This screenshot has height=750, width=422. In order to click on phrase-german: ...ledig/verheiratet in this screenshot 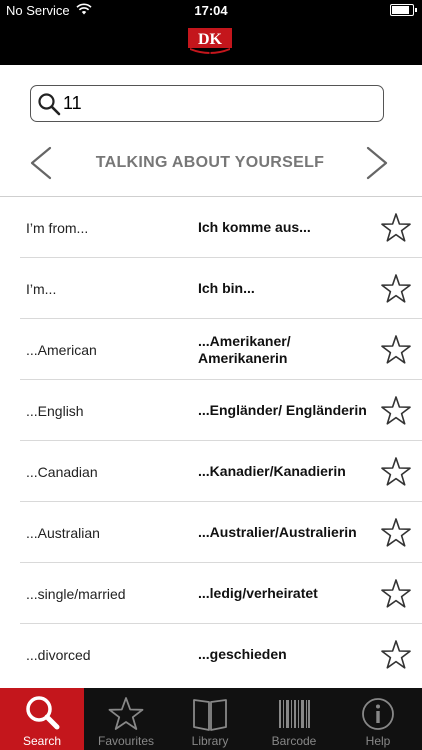, I will do `click(258, 593)`.